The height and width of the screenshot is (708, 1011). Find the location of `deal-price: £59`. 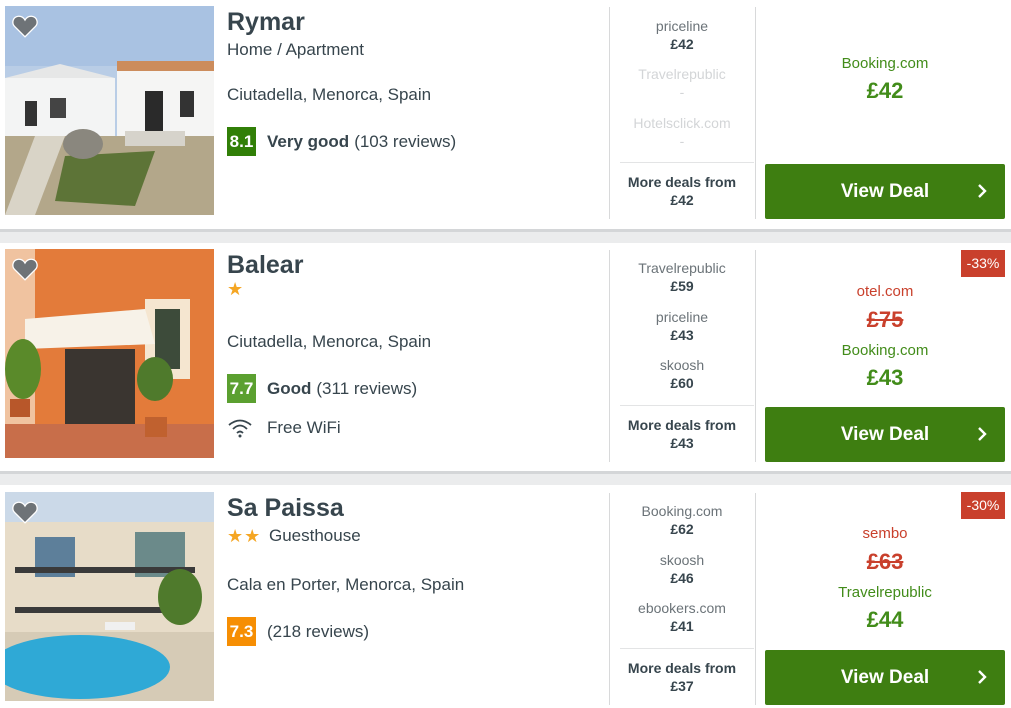

deal-price: £59 is located at coordinates (682, 286).